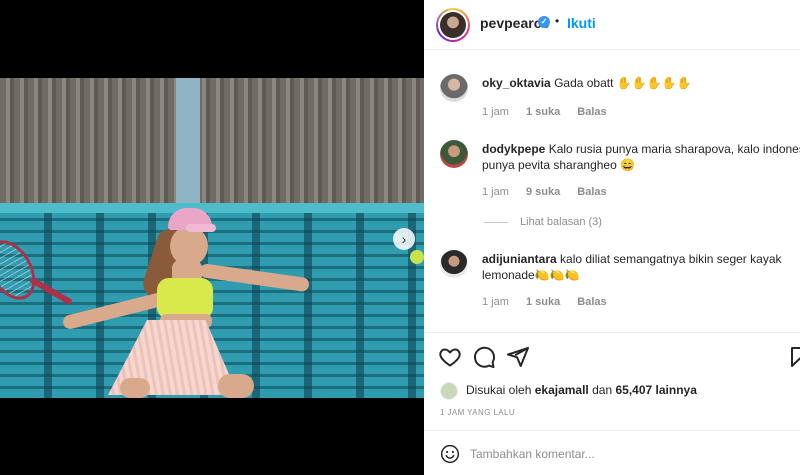 The height and width of the screenshot is (475, 800). I want to click on author-avatar, so click(453, 25).